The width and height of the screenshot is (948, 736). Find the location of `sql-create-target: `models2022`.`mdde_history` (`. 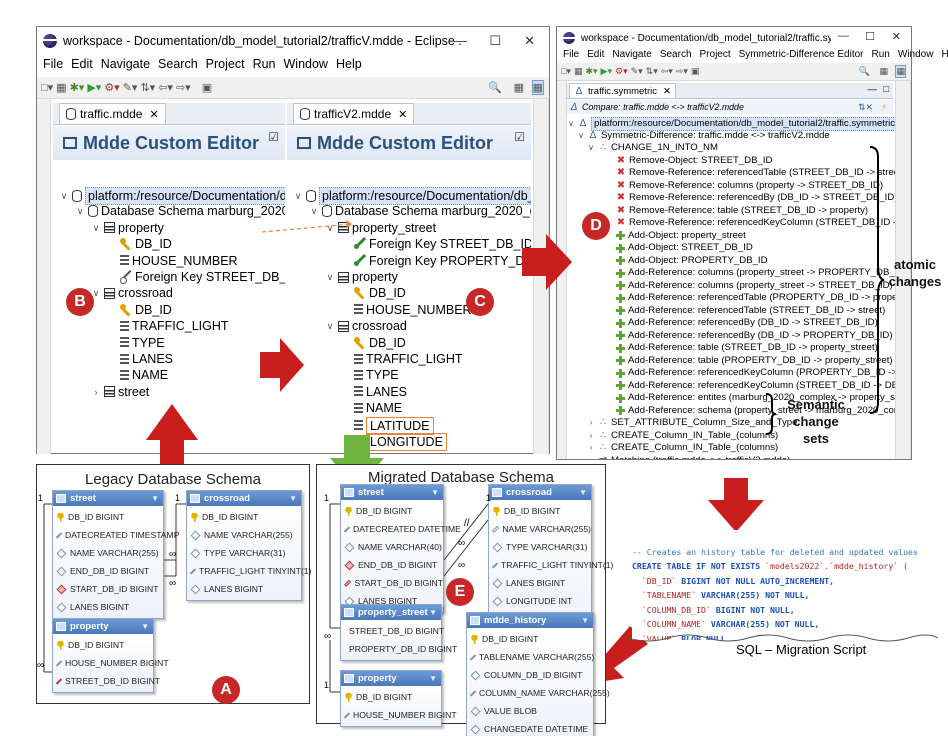

sql-create-target: `models2022`.`mdde_history` ( is located at coordinates (834, 566).